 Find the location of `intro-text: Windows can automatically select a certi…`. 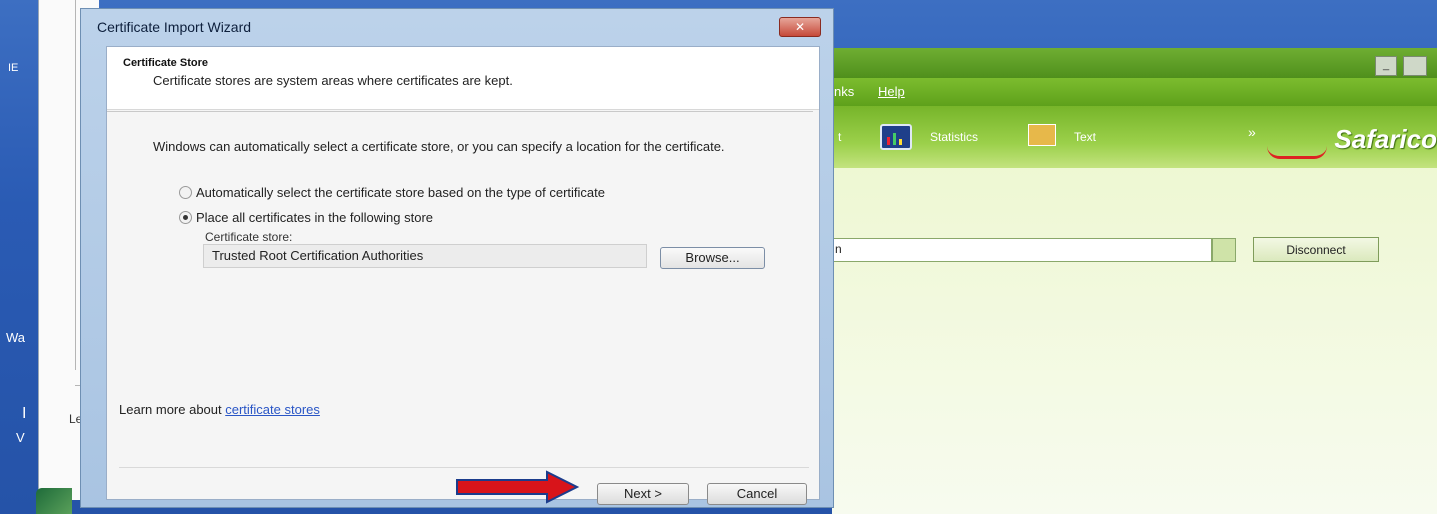

intro-text: Windows can automatically select a certi… is located at coordinates (439, 146).